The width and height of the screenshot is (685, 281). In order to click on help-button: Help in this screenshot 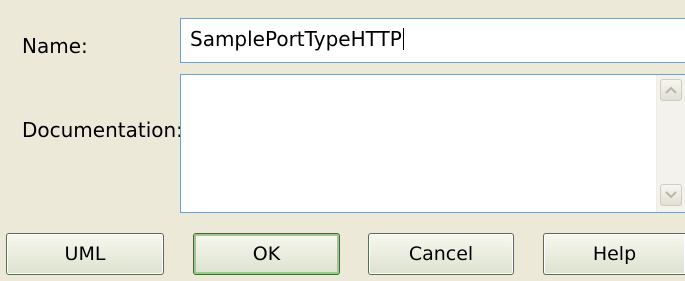, I will do `click(614, 254)`.